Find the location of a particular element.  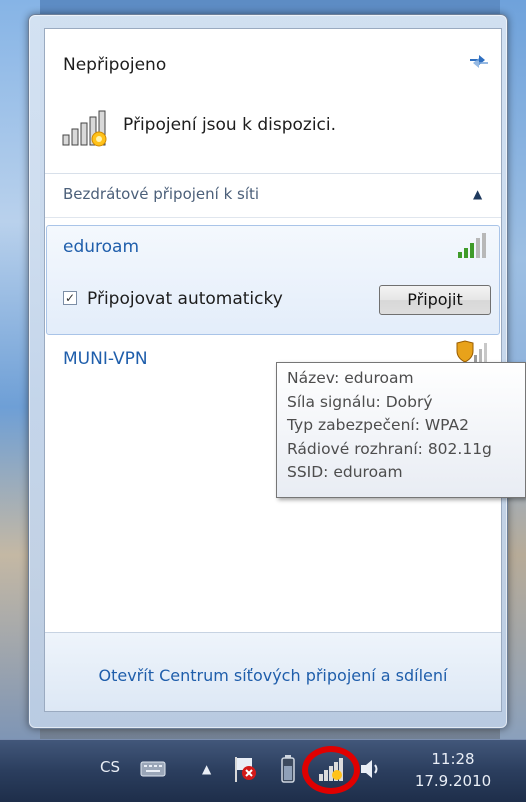

wireless-section-header: Bezdrátové připojení k síti is located at coordinates (161, 194).